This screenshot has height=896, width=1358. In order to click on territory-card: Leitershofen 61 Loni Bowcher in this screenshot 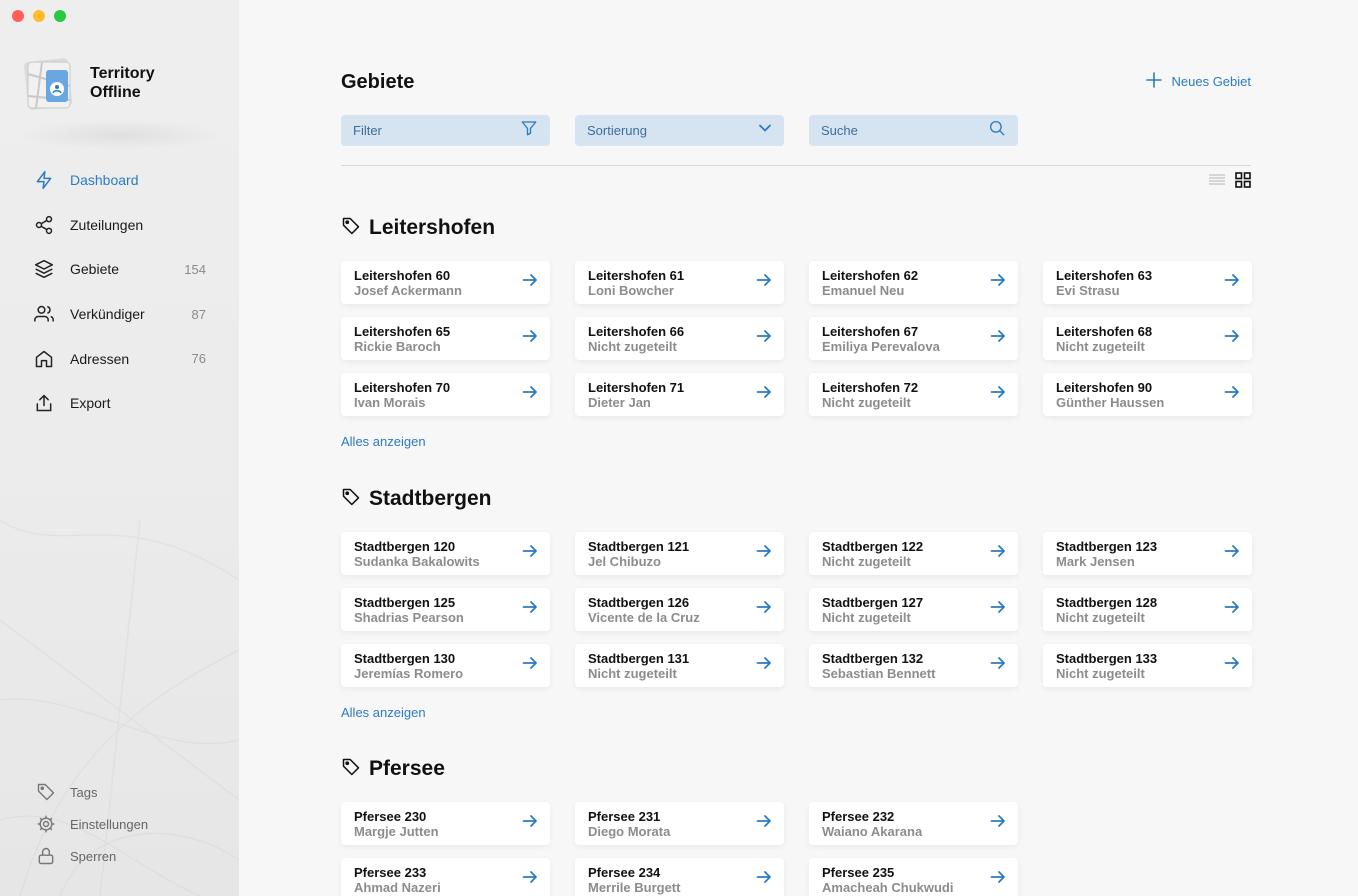, I will do `click(679, 282)`.